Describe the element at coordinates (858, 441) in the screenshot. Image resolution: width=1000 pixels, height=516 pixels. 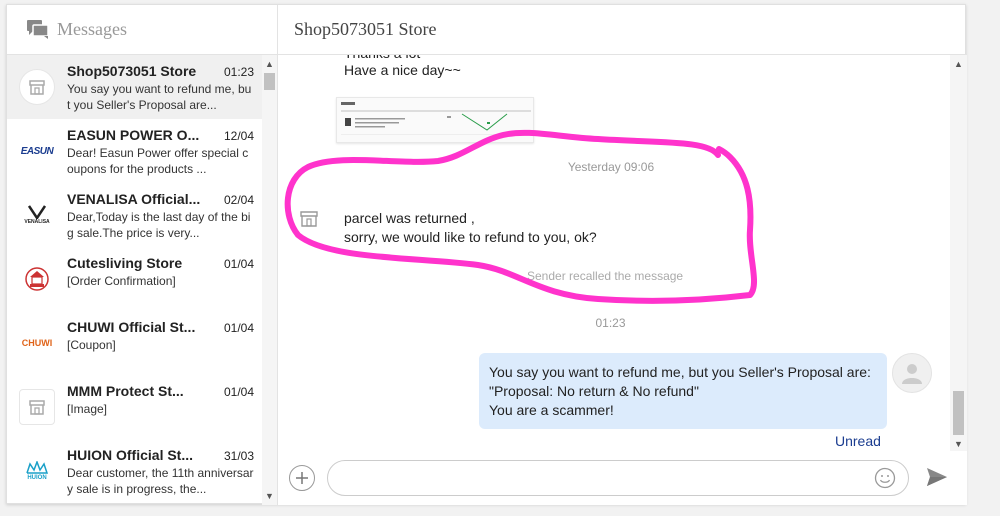
I see `unread-status: Unread` at that location.